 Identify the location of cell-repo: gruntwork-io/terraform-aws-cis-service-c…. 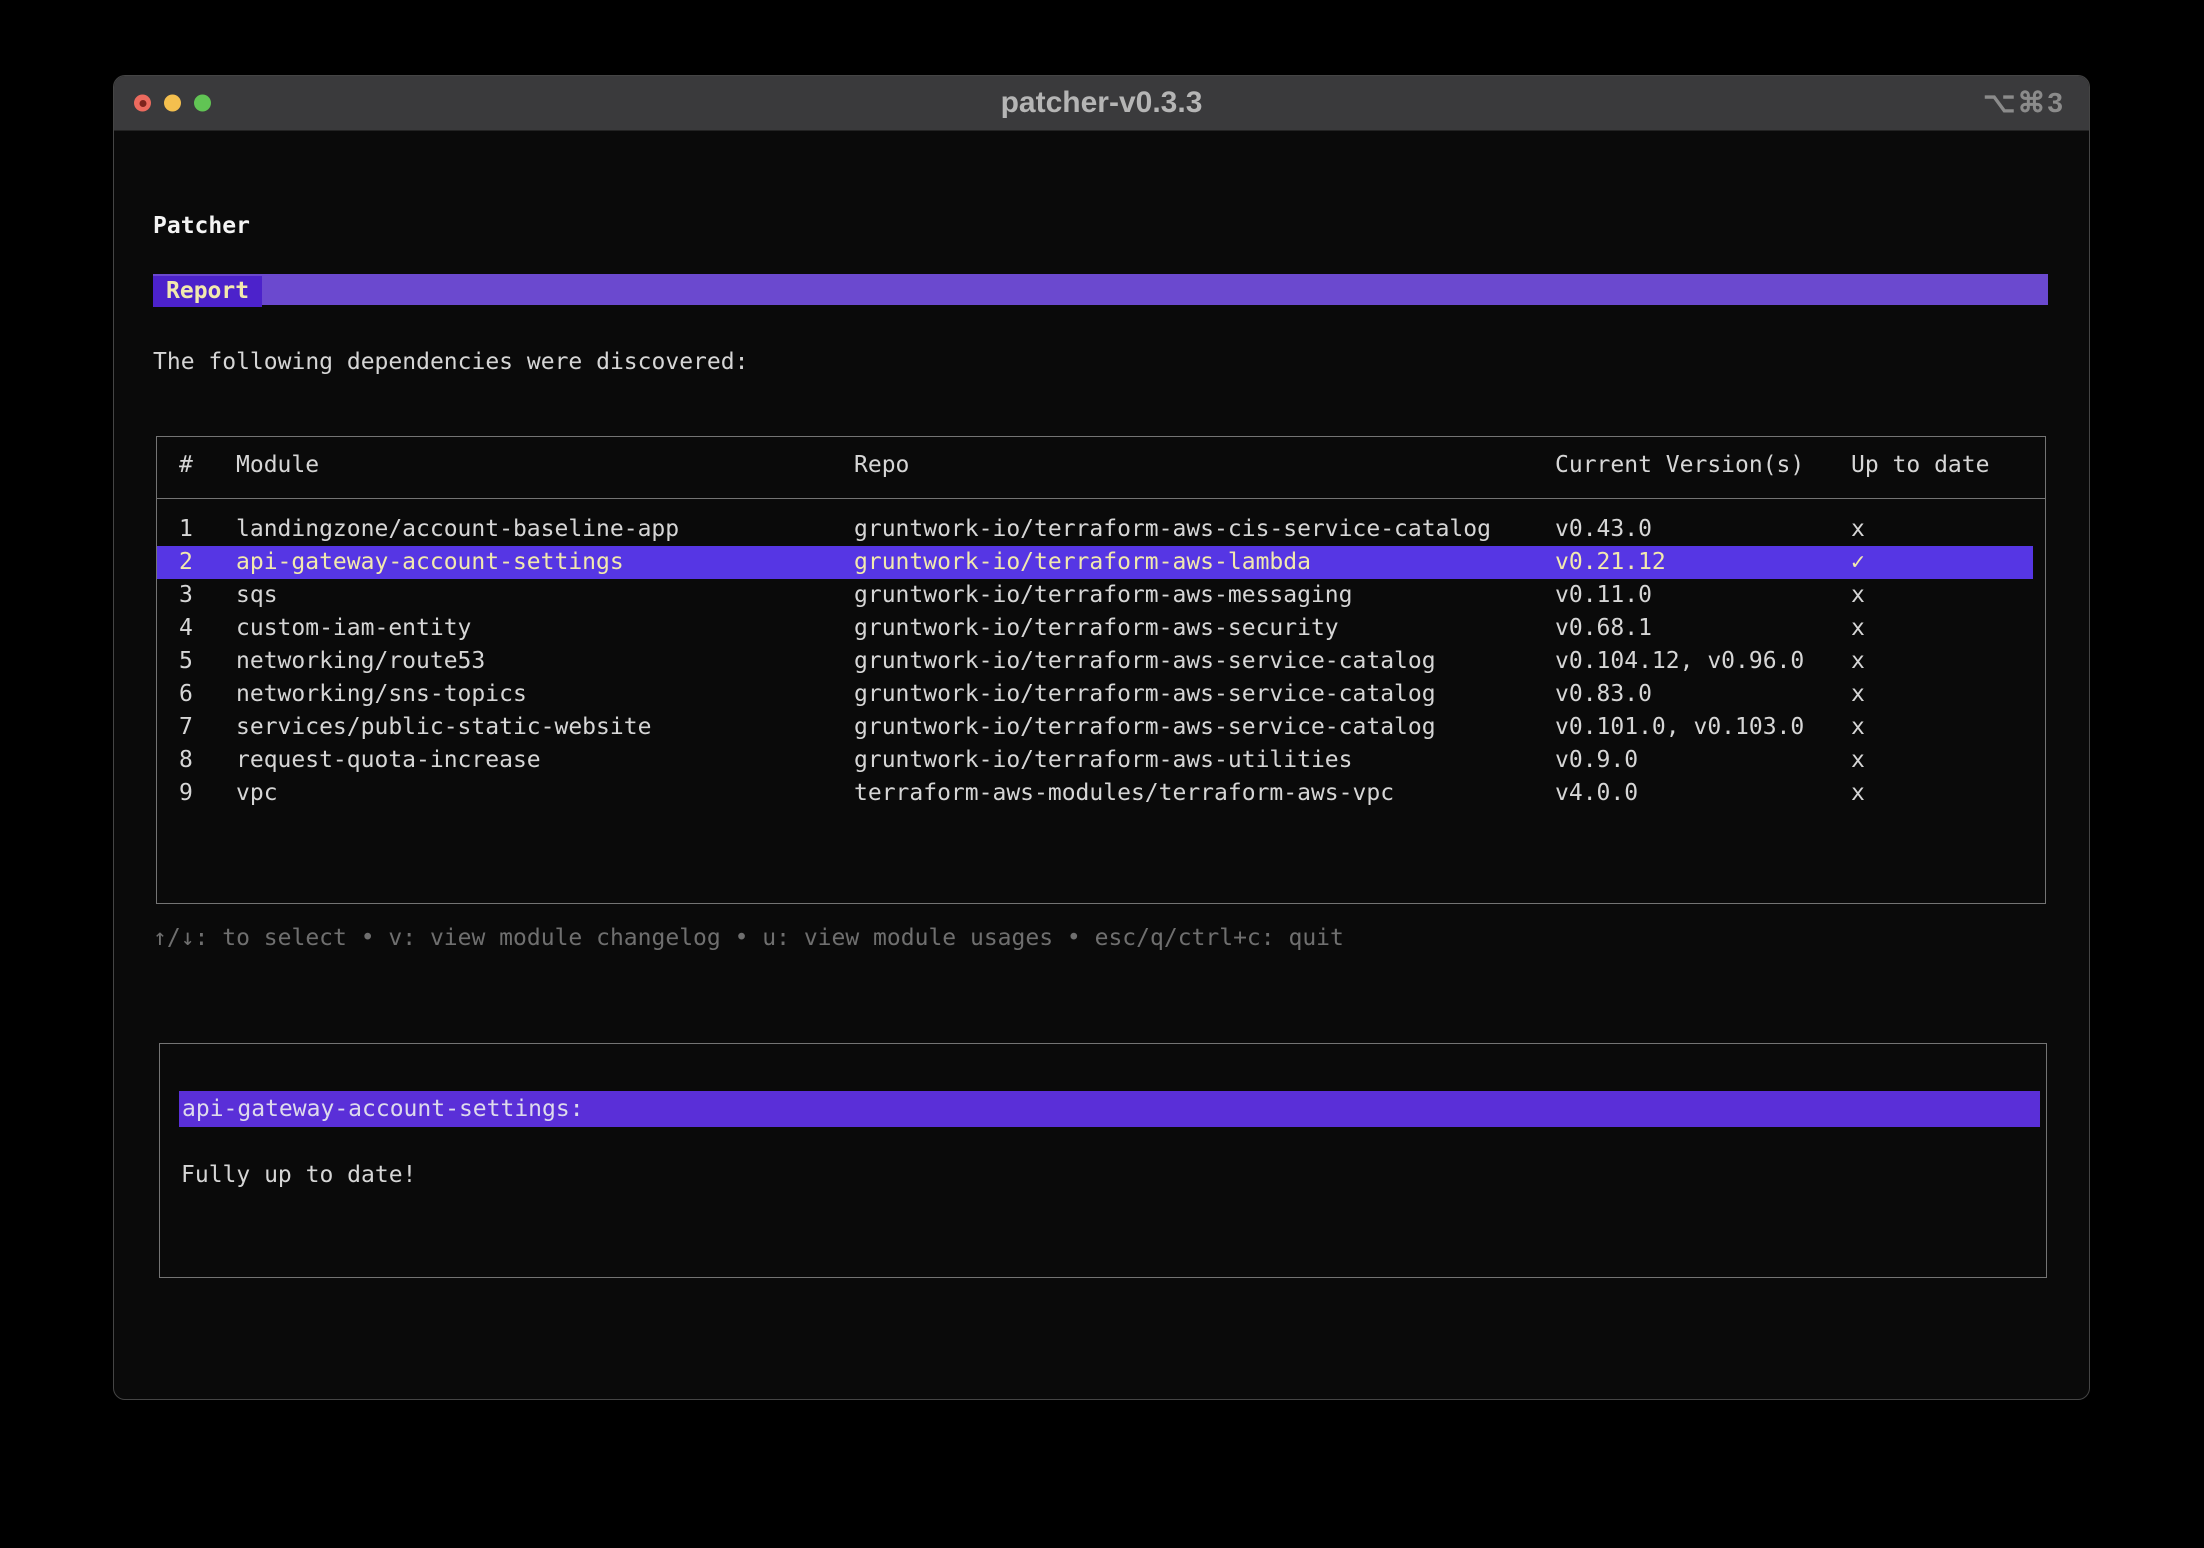
(1172, 529).